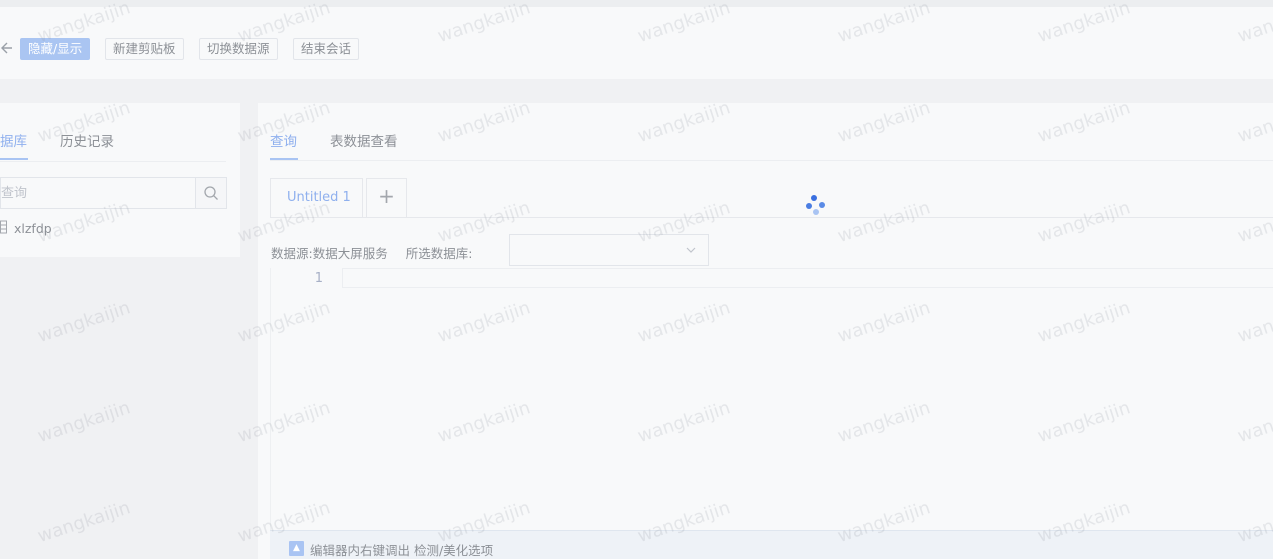 Image resolution: width=1273 pixels, height=559 pixels. I want to click on tab-table-data: 表数据查看, so click(364, 140).